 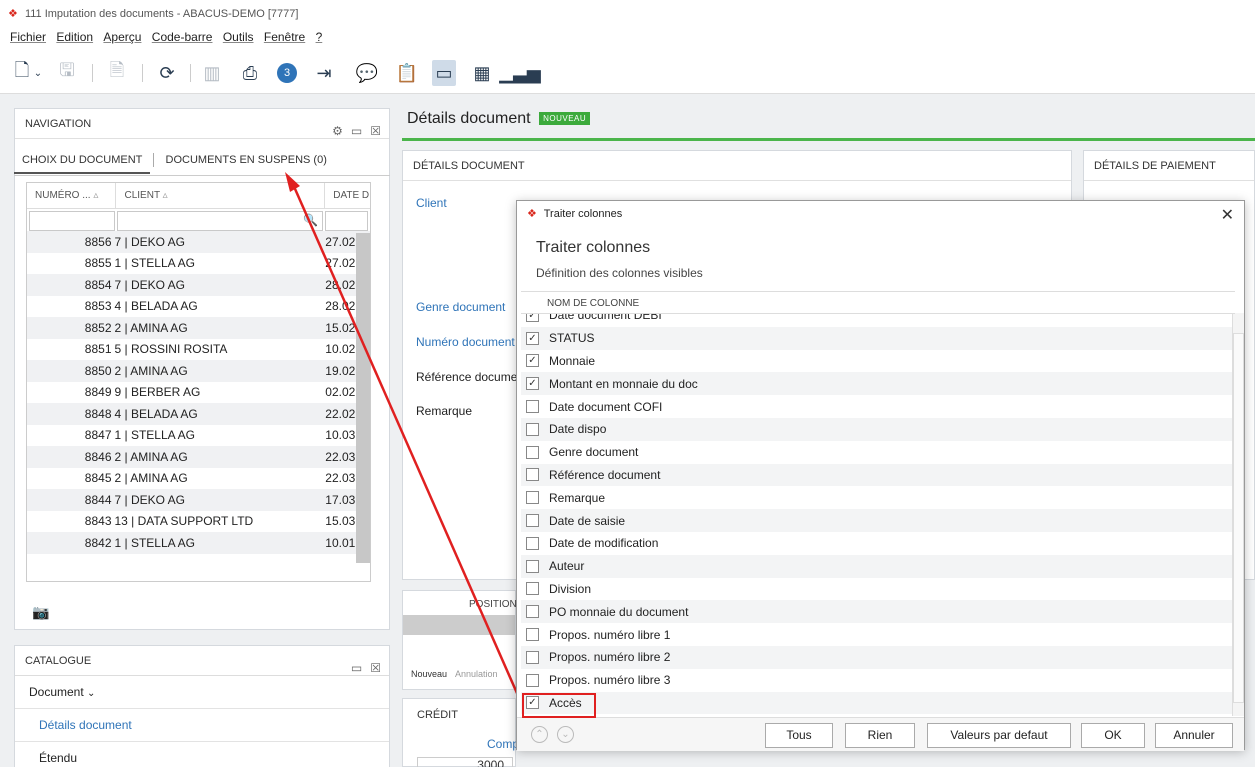 What do you see at coordinates (198, 543) in the screenshot?
I see `table-row: 8842 1 | STELLA AG 10.01.2` at bounding box center [198, 543].